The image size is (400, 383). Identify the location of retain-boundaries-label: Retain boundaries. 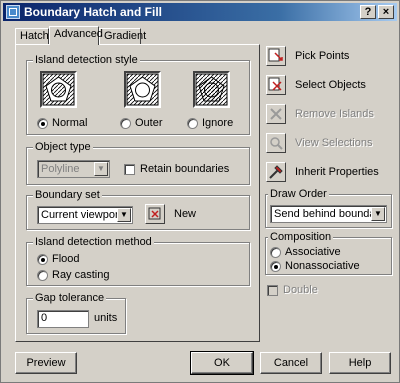
(185, 169).